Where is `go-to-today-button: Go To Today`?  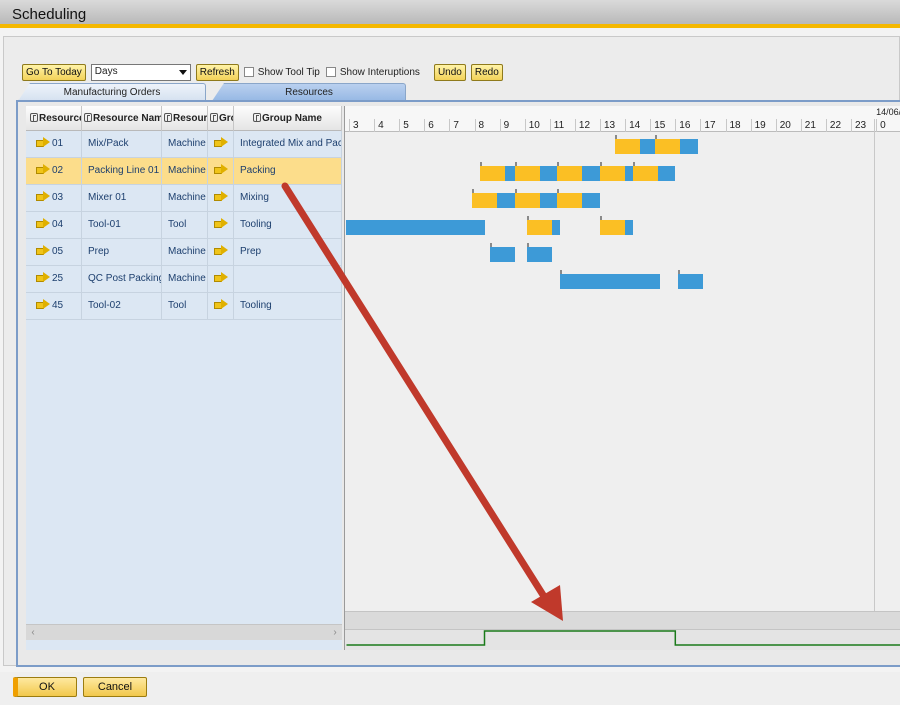 go-to-today-button: Go To Today is located at coordinates (54, 72).